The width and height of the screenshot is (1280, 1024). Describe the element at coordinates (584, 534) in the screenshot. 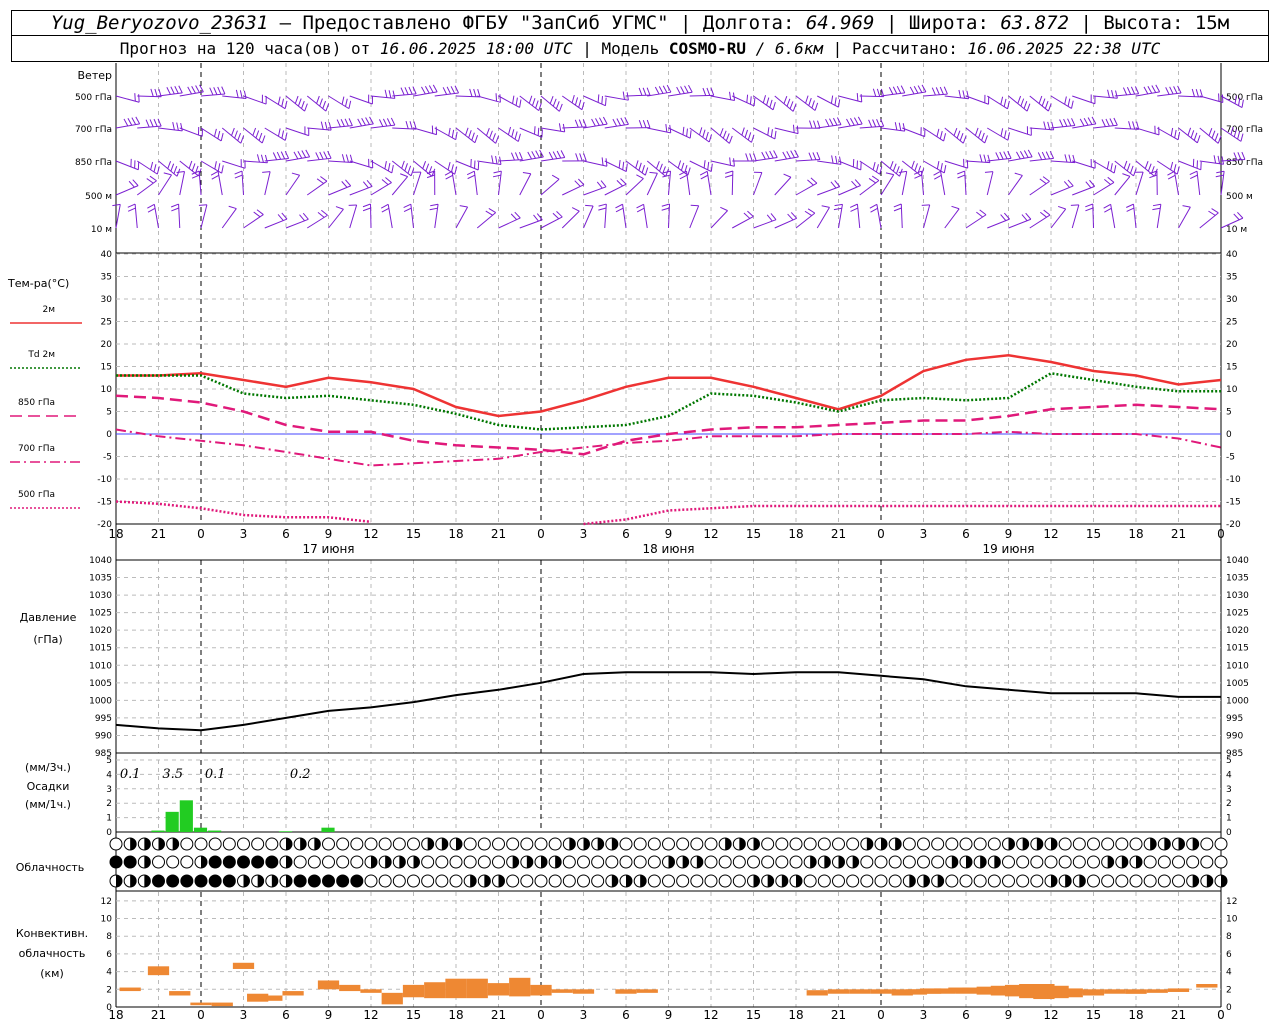

I see `x-tick-label: 3` at that location.